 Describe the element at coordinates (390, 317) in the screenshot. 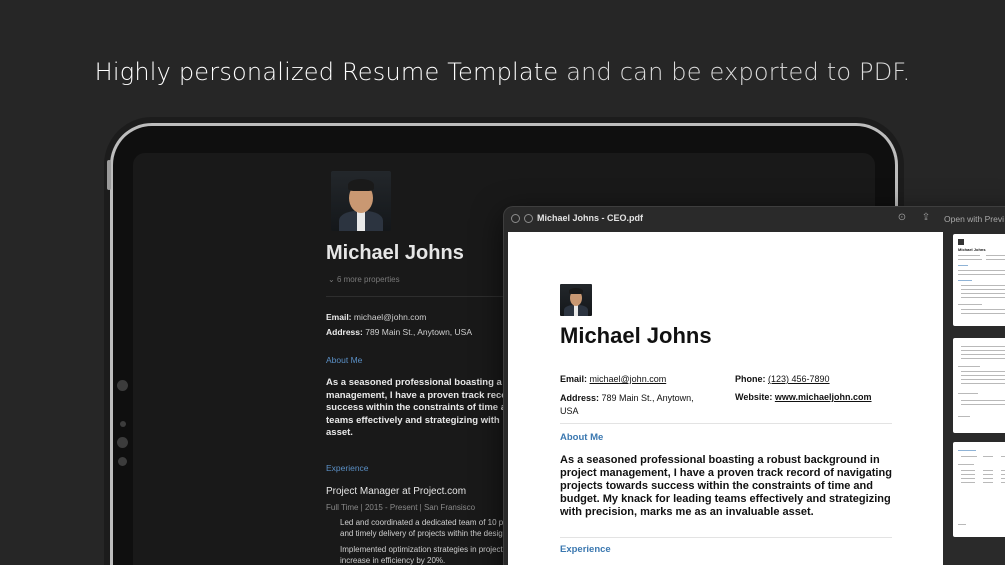

I see `email-value: michael@john.com` at that location.